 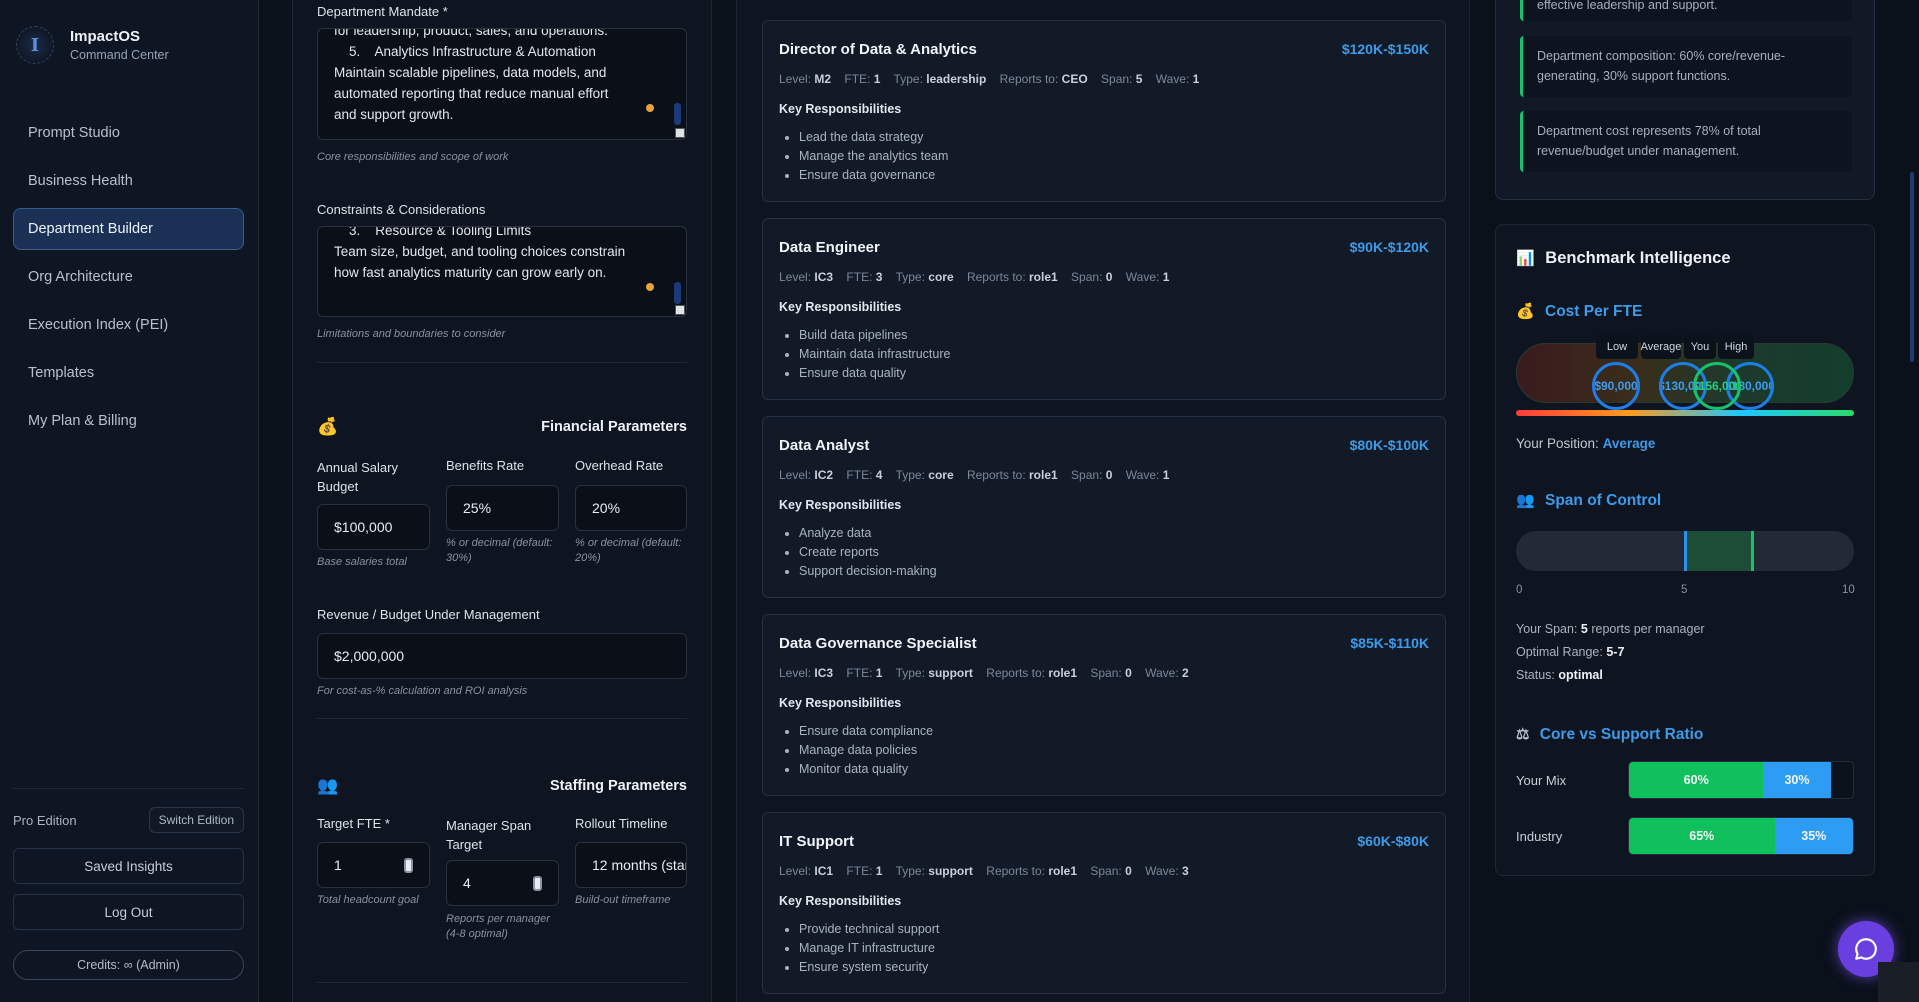 What do you see at coordinates (362, 562) in the screenshot?
I see `salary-budget-help: Base salaries total` at bounding box center [362, 562].